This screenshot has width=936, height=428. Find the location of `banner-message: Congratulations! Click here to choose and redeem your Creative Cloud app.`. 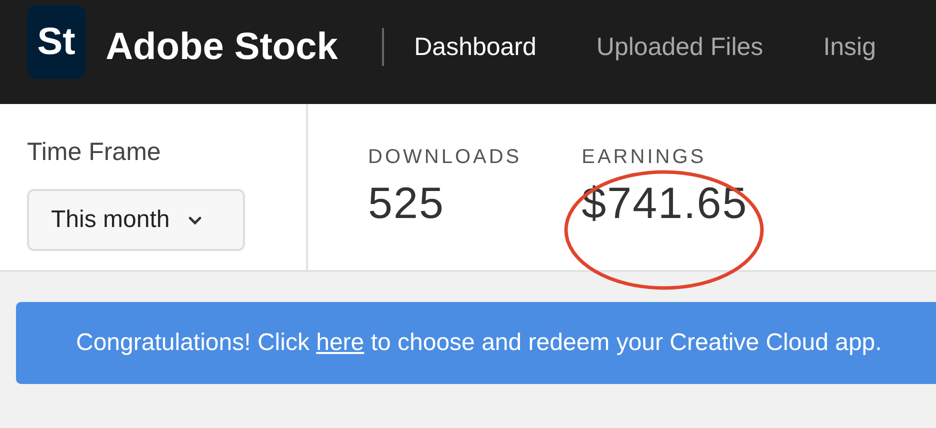

banner-message: Congratulations! Click here to choose and redeem your Creative Cloud app. is located at coordinates (479, 343).